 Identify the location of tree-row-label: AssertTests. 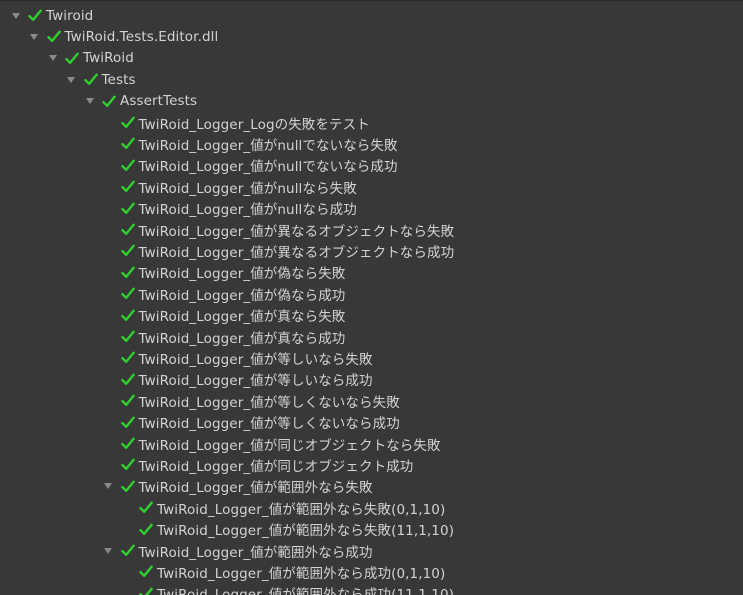
(159, 101).